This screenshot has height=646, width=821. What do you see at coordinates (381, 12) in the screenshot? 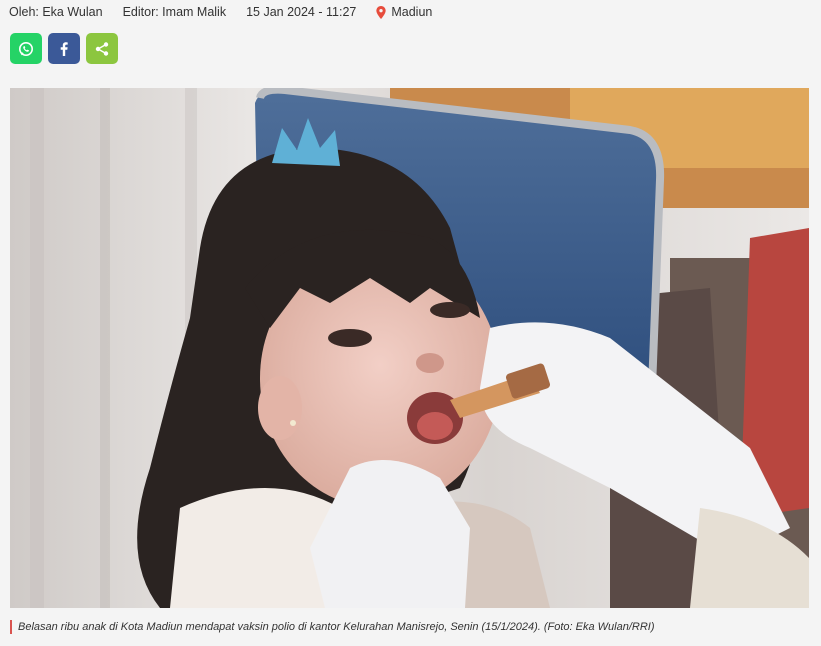
I see `map-pin-icon` at bounding box center [381, 12].